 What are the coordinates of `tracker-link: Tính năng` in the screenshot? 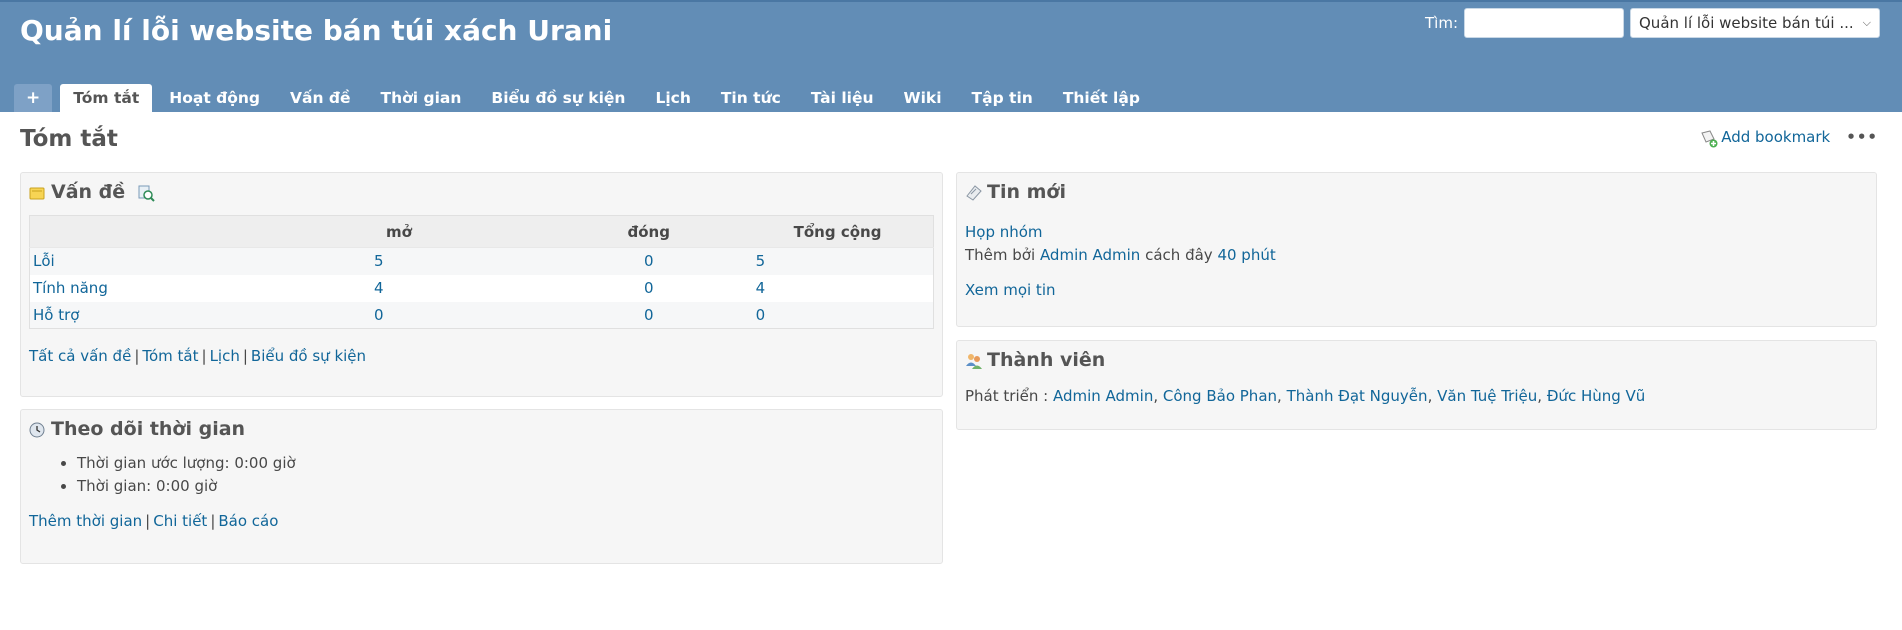 It's located at (70, 288).